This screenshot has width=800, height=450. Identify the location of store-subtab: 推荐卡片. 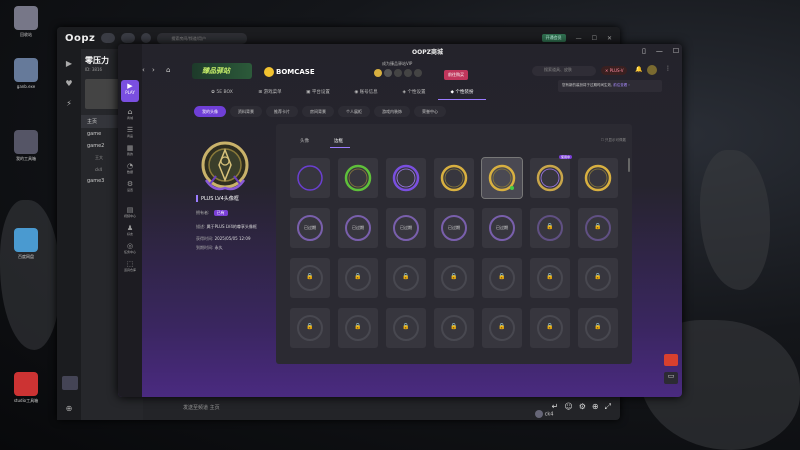
(282, 111).